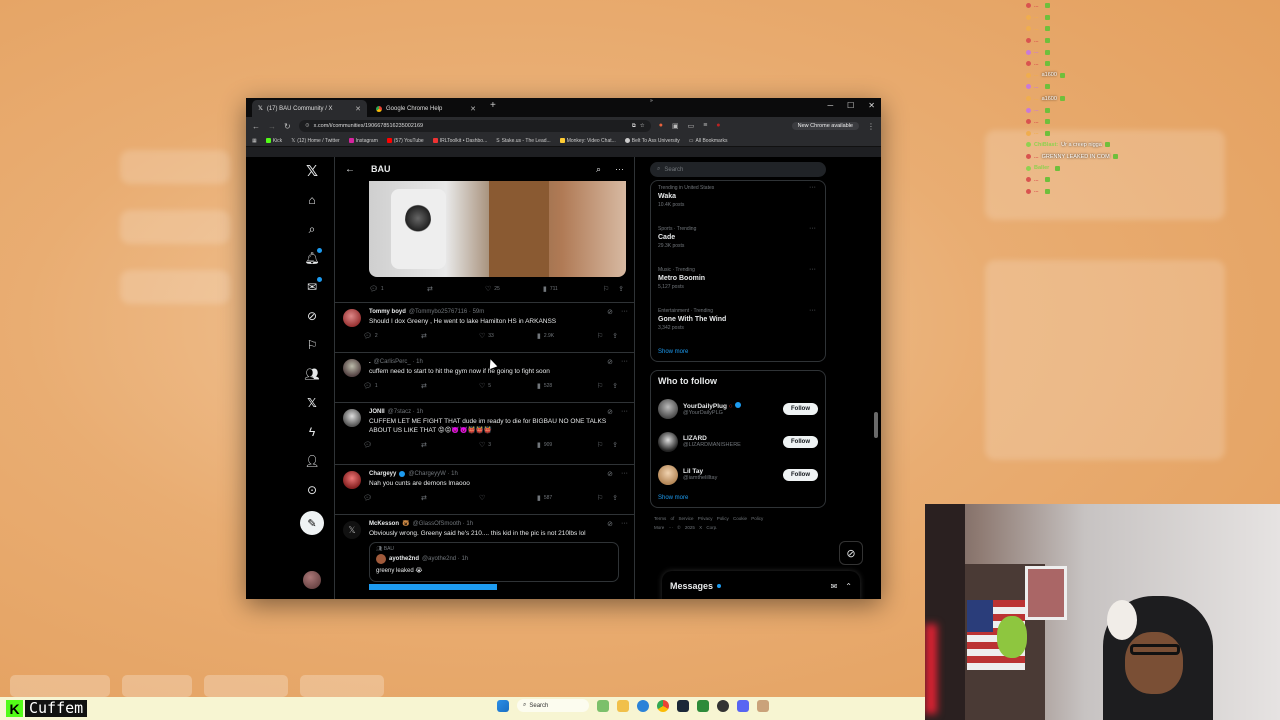  What do you see at coordinates (312, 171) in the screenshot?
I see `x-logo-icon: 𝕏` at bounding box center [312, 171].